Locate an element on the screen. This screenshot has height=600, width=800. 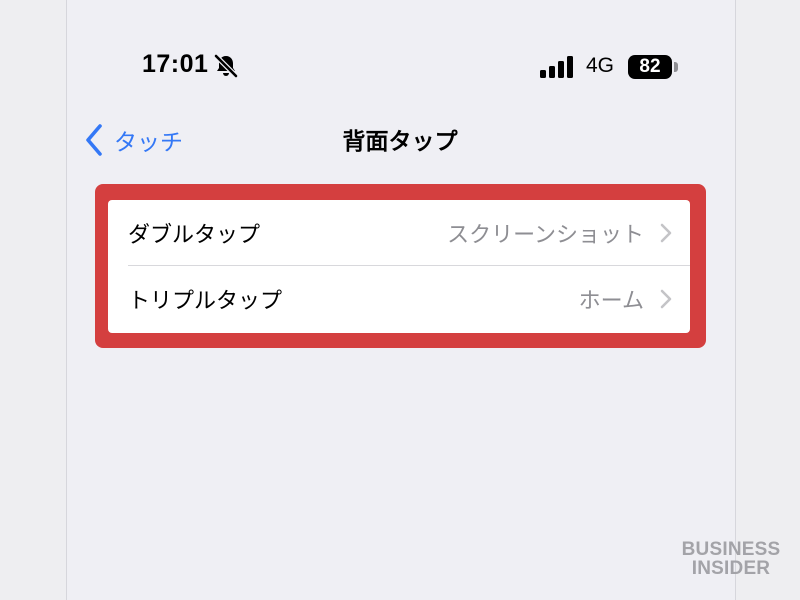
bell-slash-icon is located at coordinates (226, 66).